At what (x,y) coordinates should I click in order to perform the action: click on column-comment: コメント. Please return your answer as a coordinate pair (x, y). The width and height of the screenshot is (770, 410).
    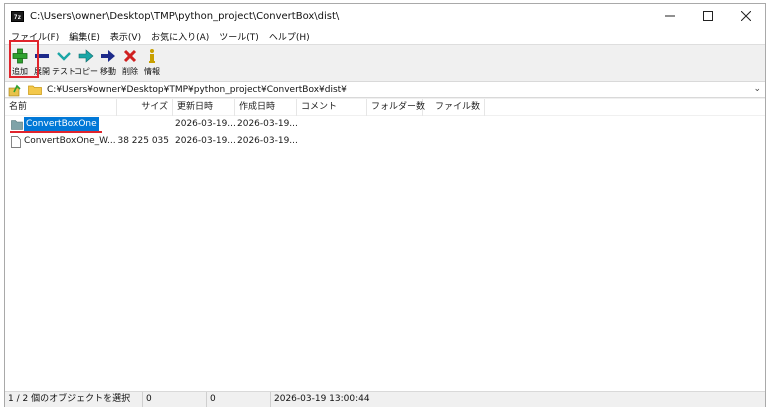
    Looking at the image, I should click on (332, 107).